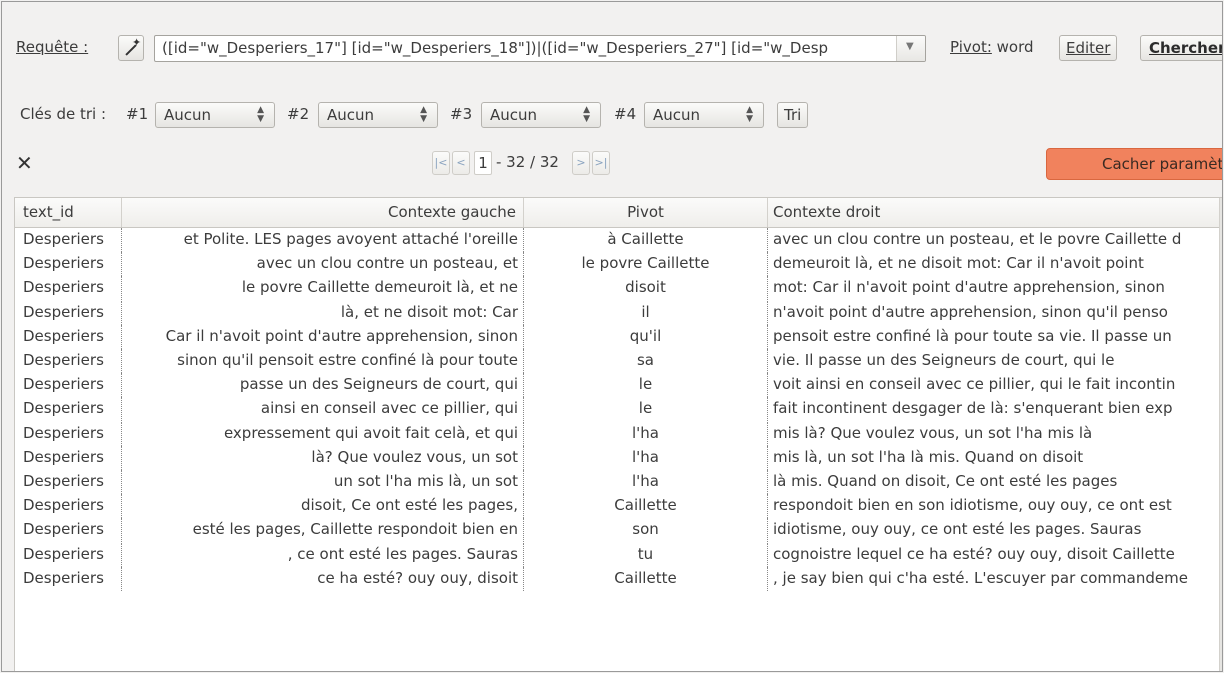 The height and width of the screenshot is (673, 1224). I want to click on cell-left-context: le povre Caillette demeuroit là, et ne, so click(323, 288).